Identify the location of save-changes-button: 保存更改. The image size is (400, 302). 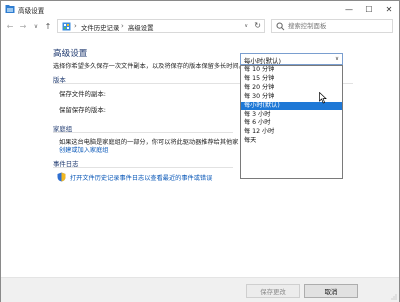
(273, 291).